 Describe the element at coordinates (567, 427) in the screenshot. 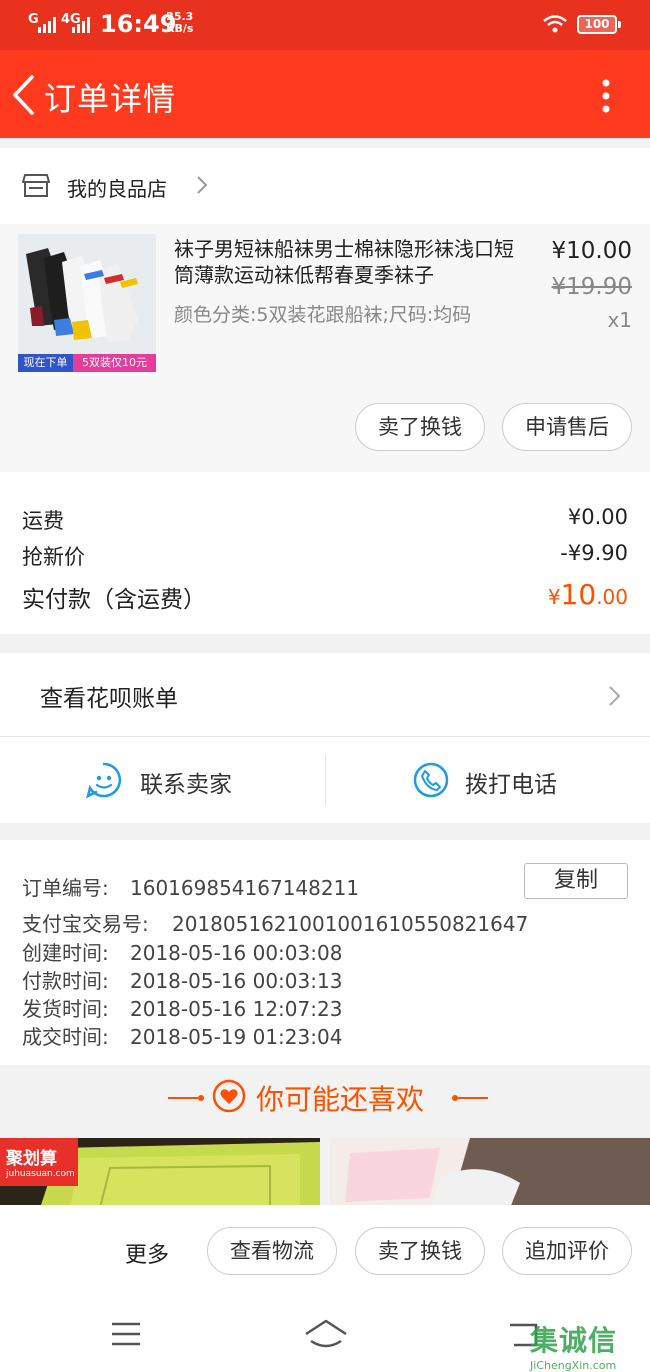

I see `apply-aftersale-button: 申请售后` at that location.